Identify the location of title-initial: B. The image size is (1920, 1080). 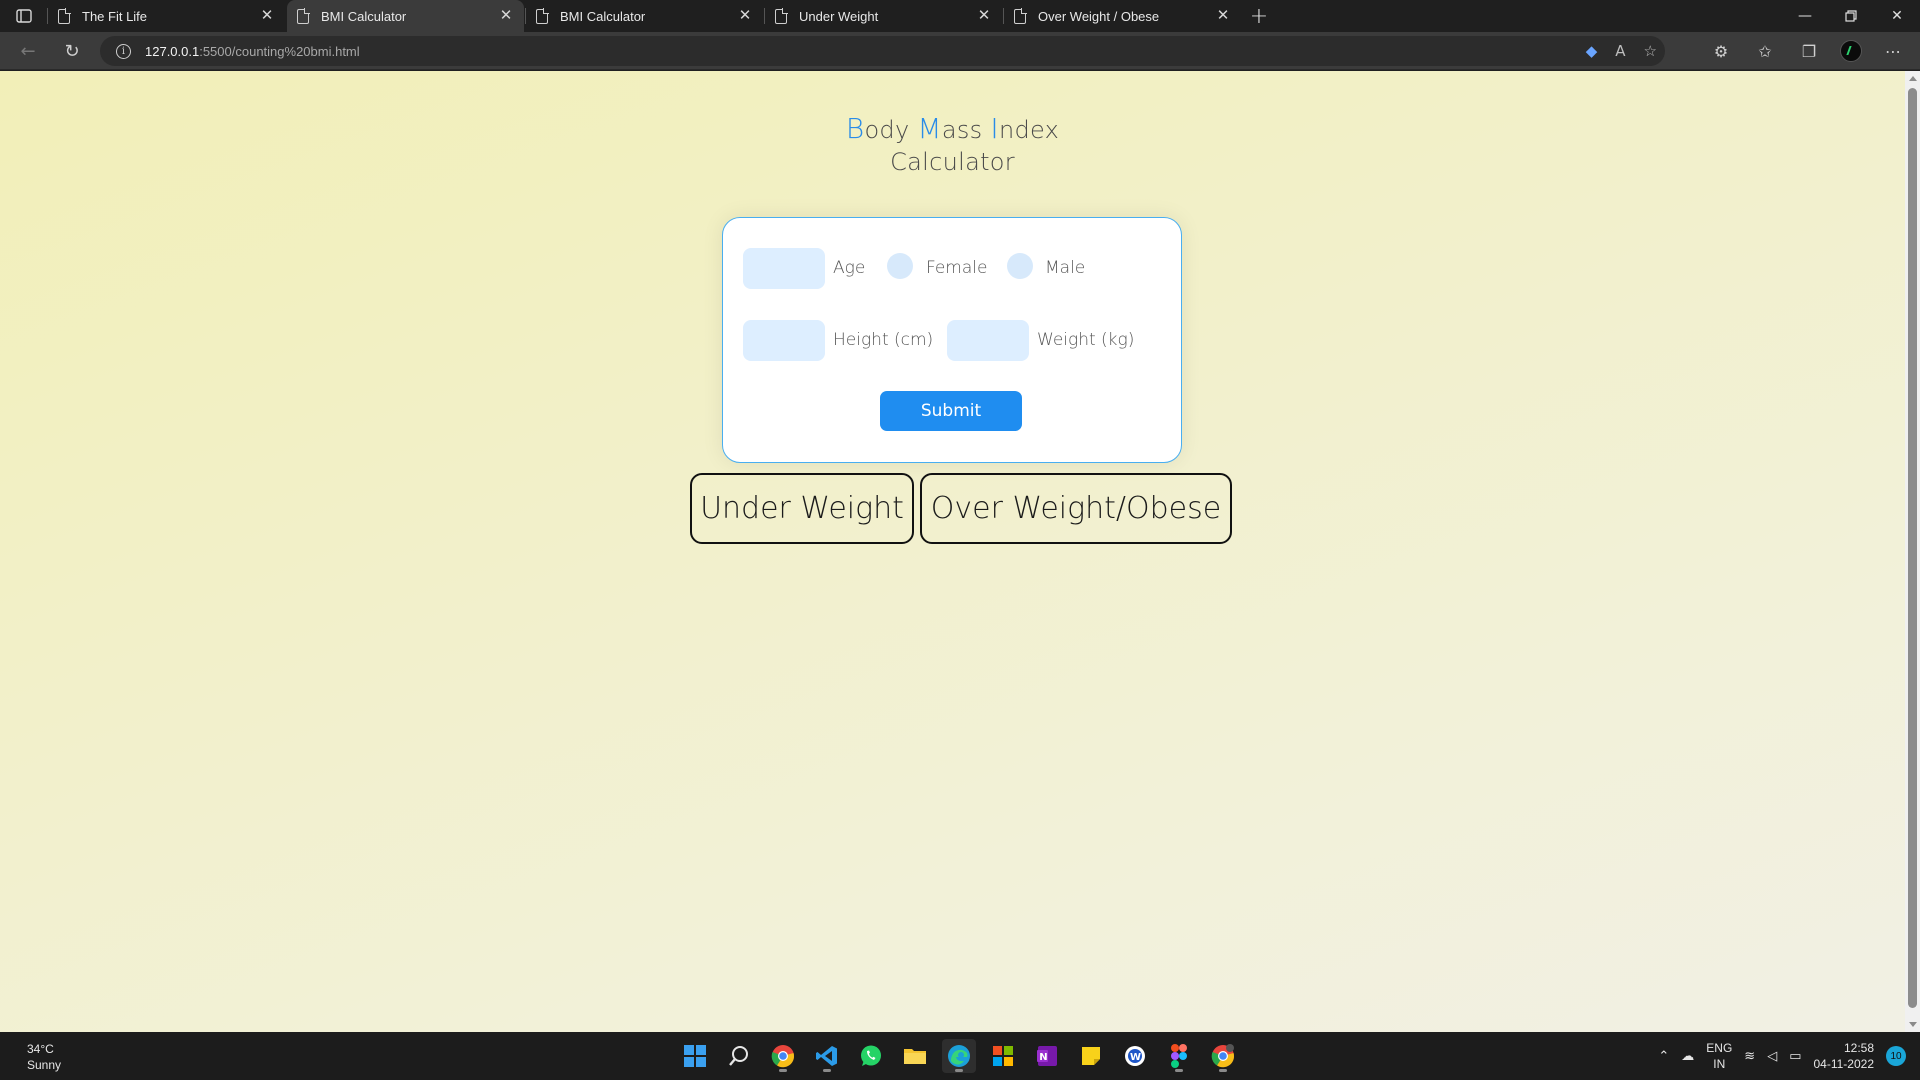
(855, 128).